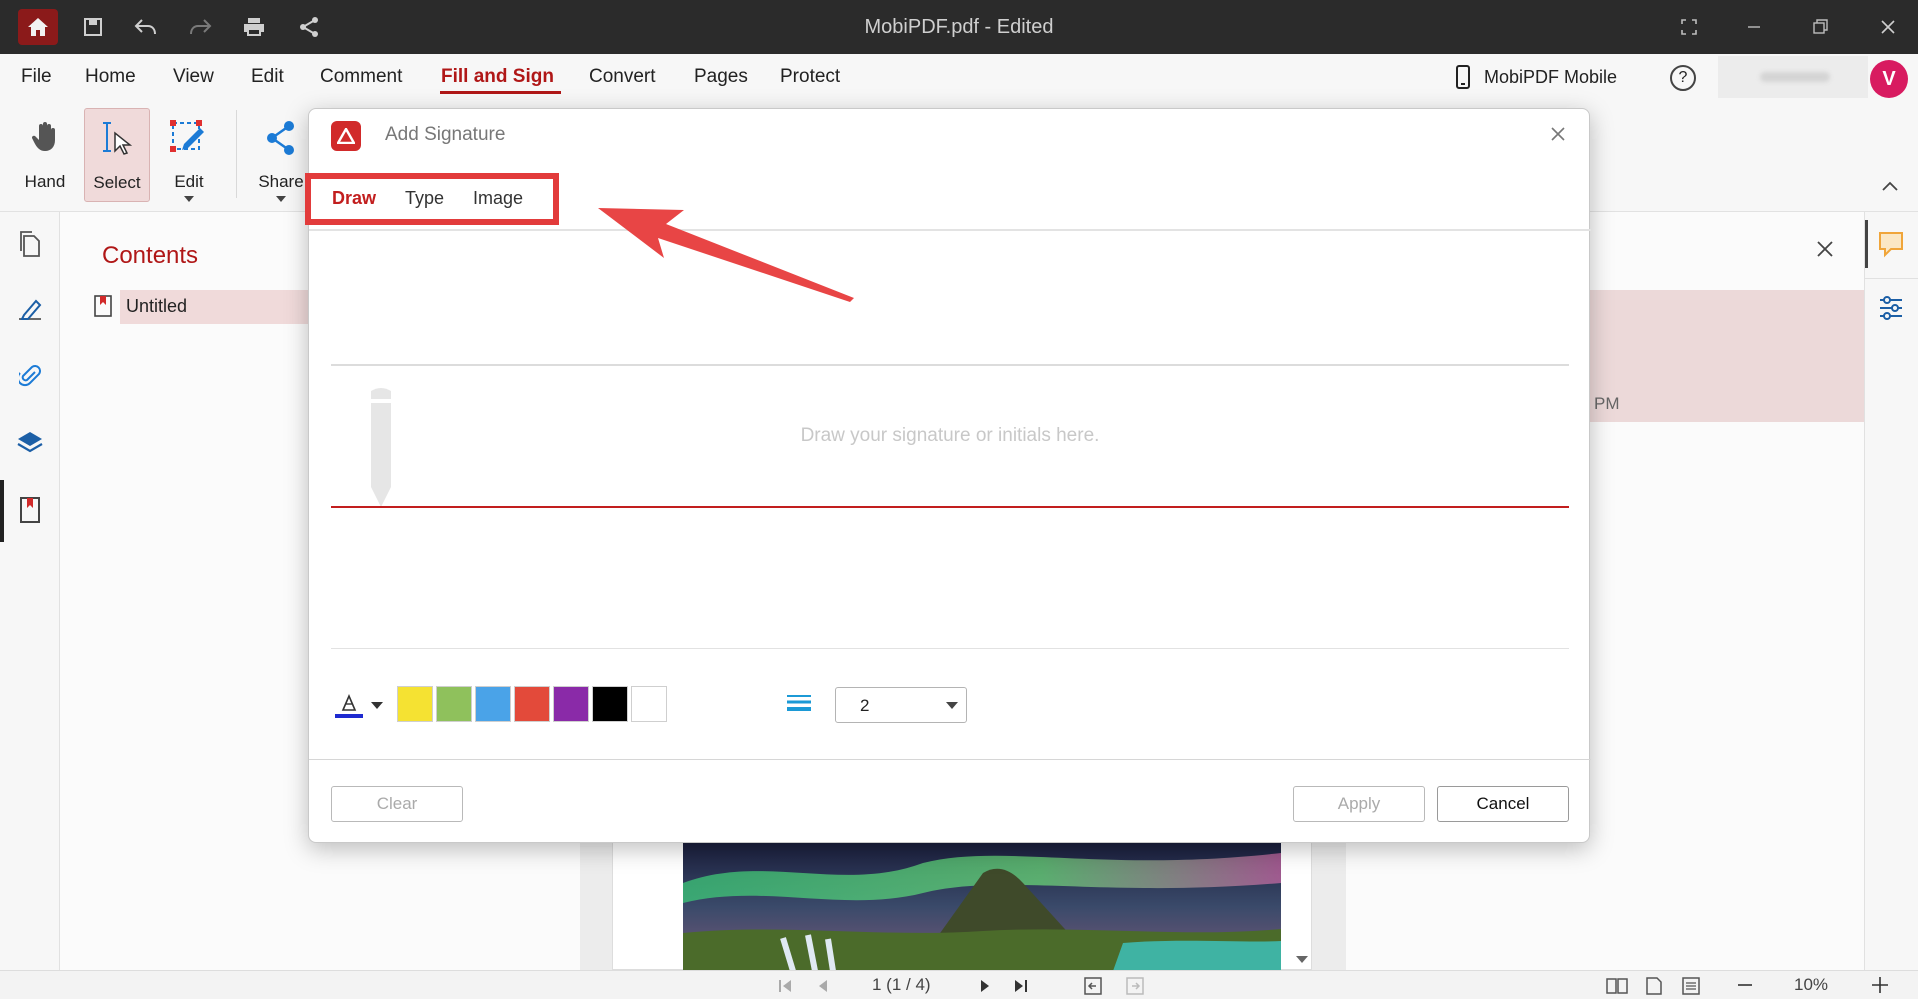  Describe the element at coordinates (1825, 251) in the screenshot. I see `close-panel-button` at that location.